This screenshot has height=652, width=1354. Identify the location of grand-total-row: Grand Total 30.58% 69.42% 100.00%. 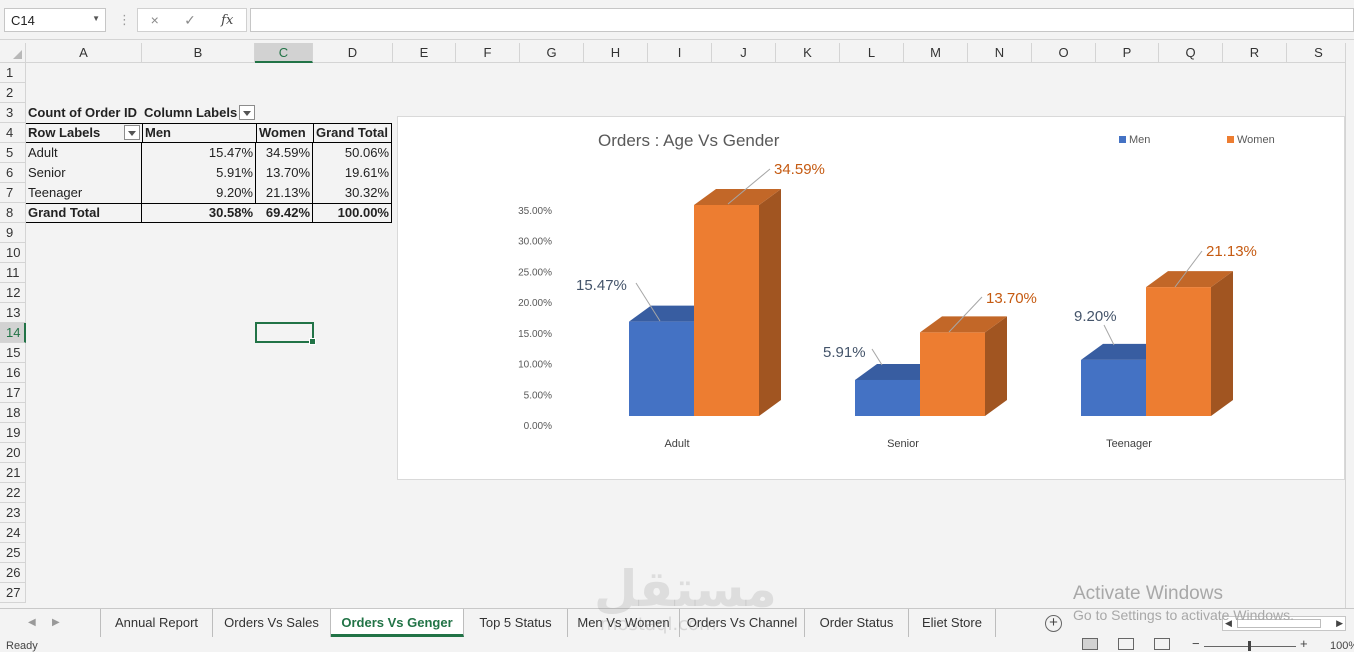
(209, 213).